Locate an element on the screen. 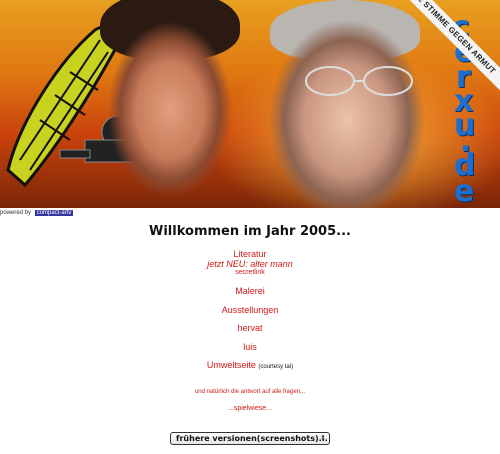  site-title-letter: e is located at coordinates (464, 191).